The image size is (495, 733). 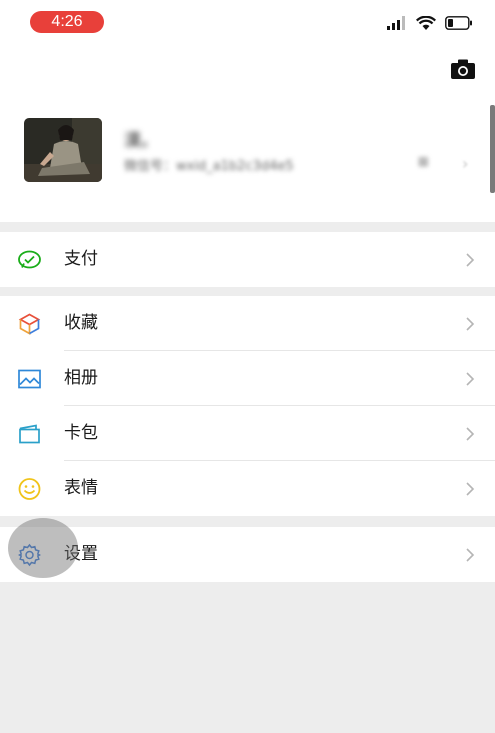 What do you see at coordinates (492, 149) in the screenshot?
I see `edge-indicator` at bounding box center [492, 149].